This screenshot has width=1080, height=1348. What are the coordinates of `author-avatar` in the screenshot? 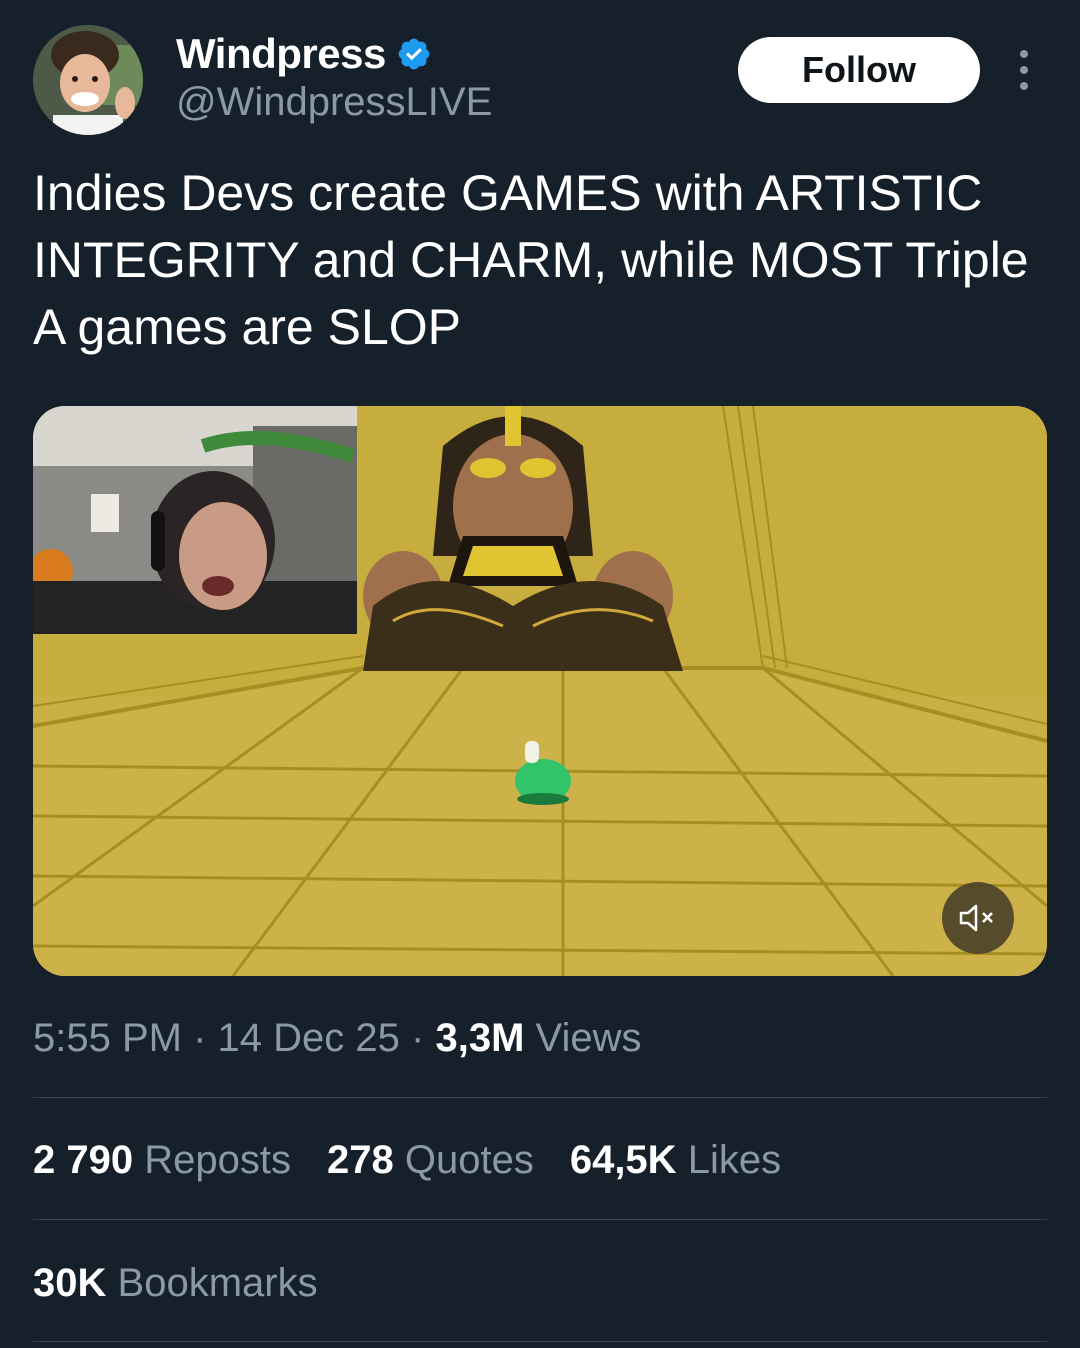 It's located at (88, 80).